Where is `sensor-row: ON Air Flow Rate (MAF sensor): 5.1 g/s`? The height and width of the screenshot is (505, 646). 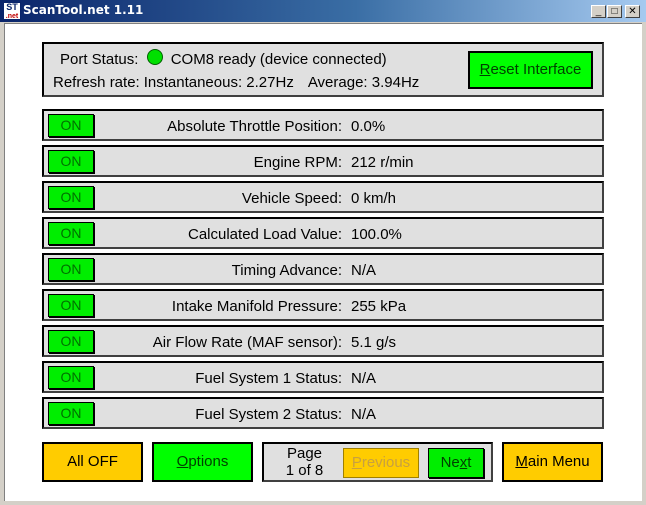
sensor-row: ON Air Flow Rate (MAF sensor): 5.1 g/s is located at coordinates (323, 341).